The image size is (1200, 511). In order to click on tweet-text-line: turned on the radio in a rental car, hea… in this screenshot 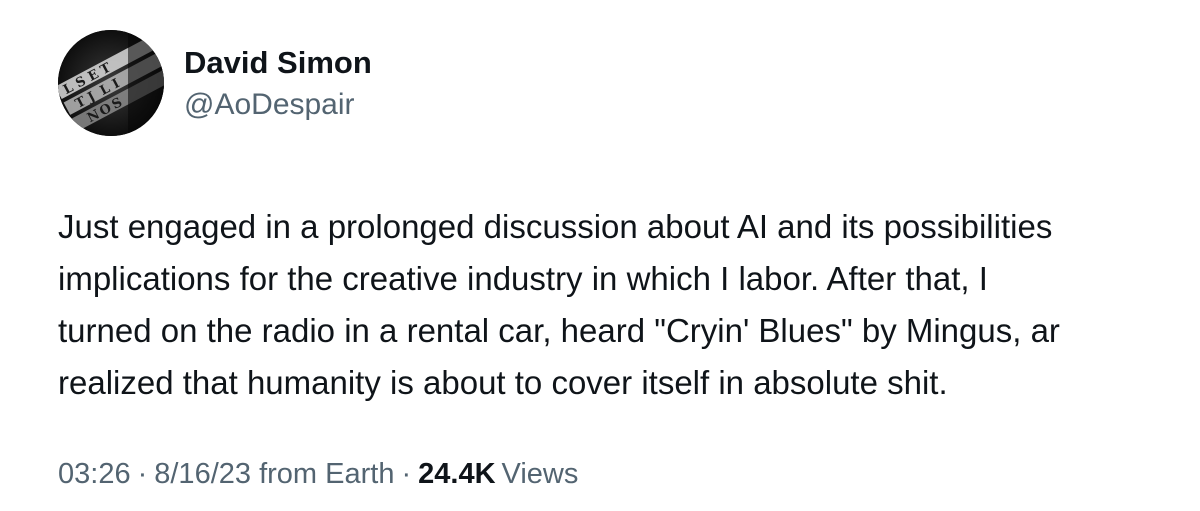, I will do `click(559, 330)`.